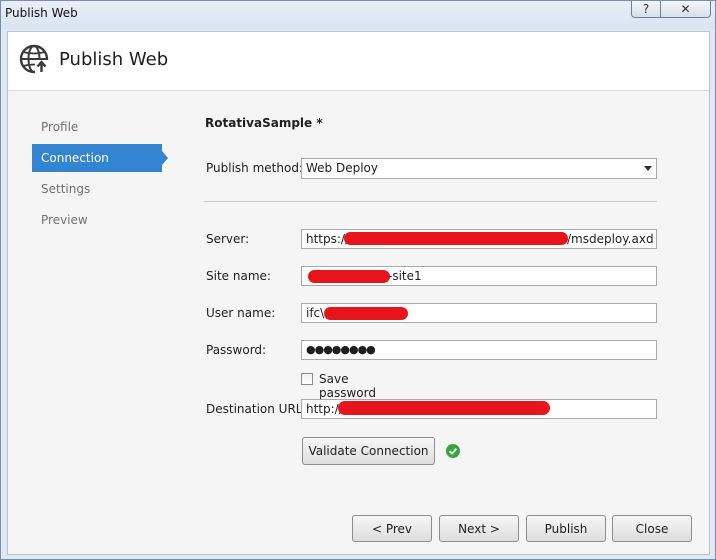 The height and width of the screenshot is (560, 716). I want to click on close-button-label: Close, so click(652, 528).